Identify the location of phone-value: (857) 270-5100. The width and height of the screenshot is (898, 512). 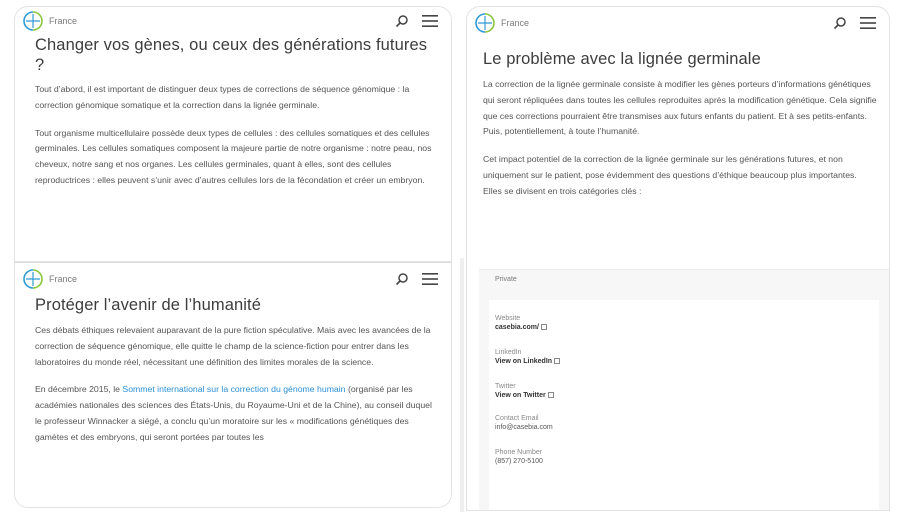
(519, 461).